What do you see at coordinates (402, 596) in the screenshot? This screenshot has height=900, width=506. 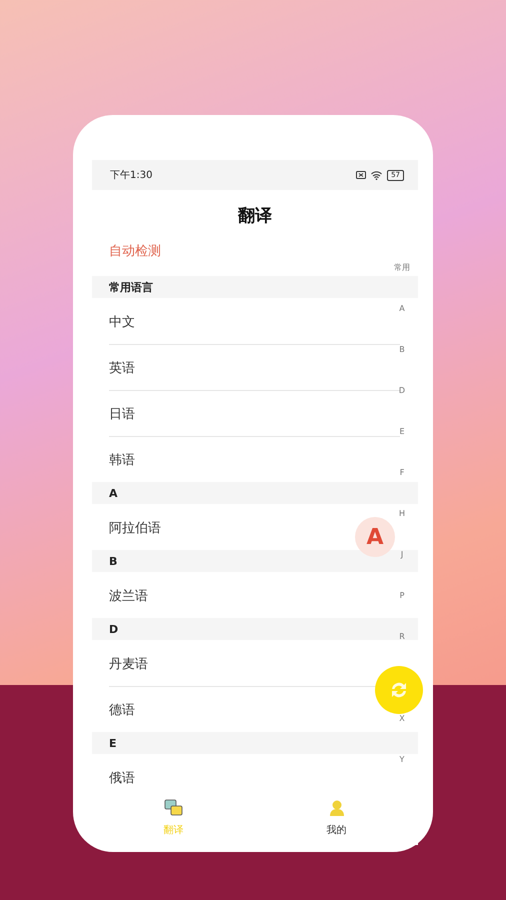 I see `index-letter: P` at bounding box center [402, 596].